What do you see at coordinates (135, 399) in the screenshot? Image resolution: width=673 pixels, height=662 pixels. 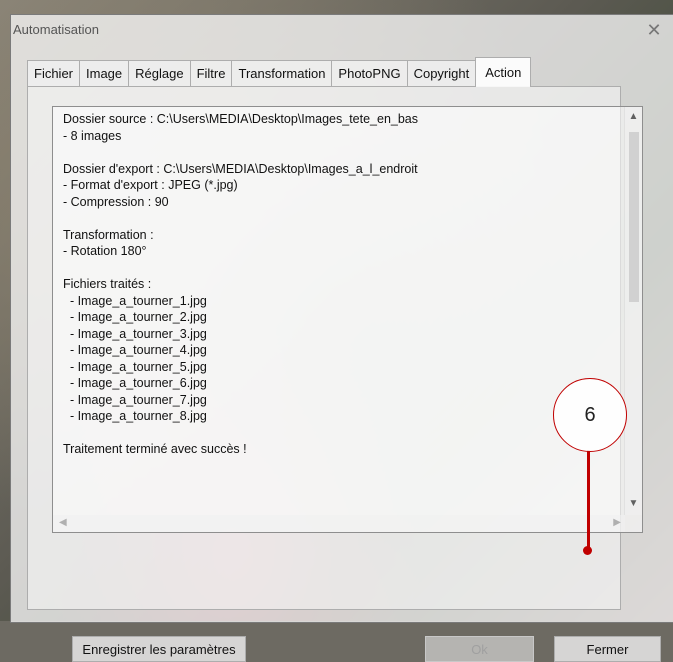 I see `log-line: - Image_a_tourner_7.jpg` at bounding box center [135, 399].